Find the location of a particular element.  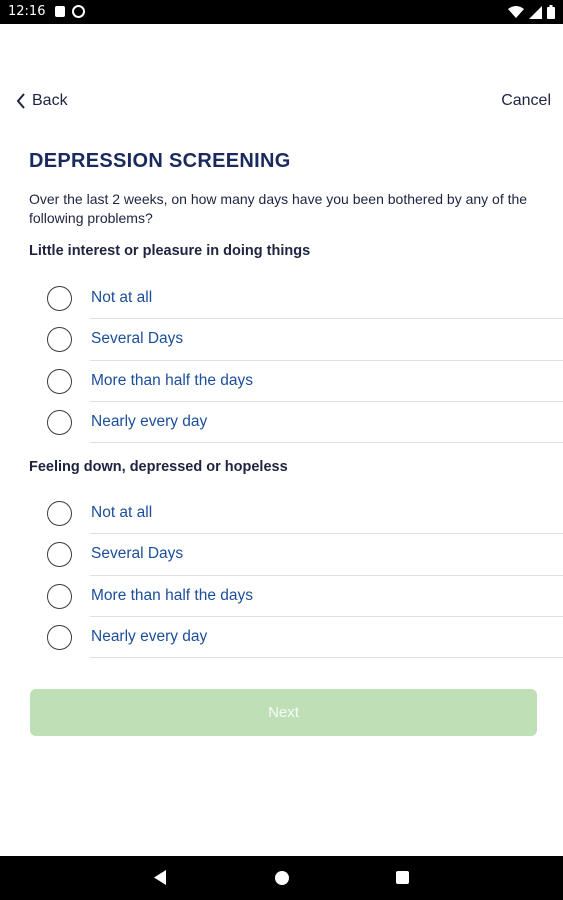

chevron-left-icon is located at coordinates (20, 101).